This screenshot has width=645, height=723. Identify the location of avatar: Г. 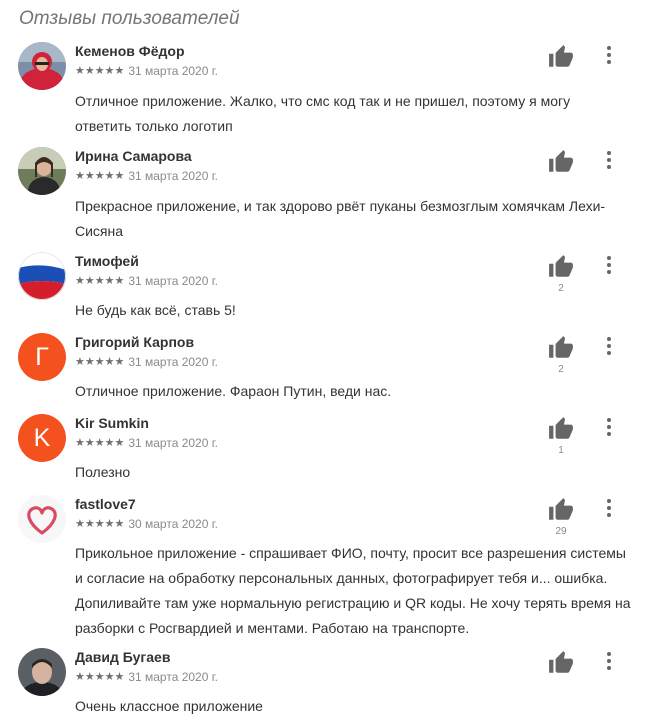
(42, 357).